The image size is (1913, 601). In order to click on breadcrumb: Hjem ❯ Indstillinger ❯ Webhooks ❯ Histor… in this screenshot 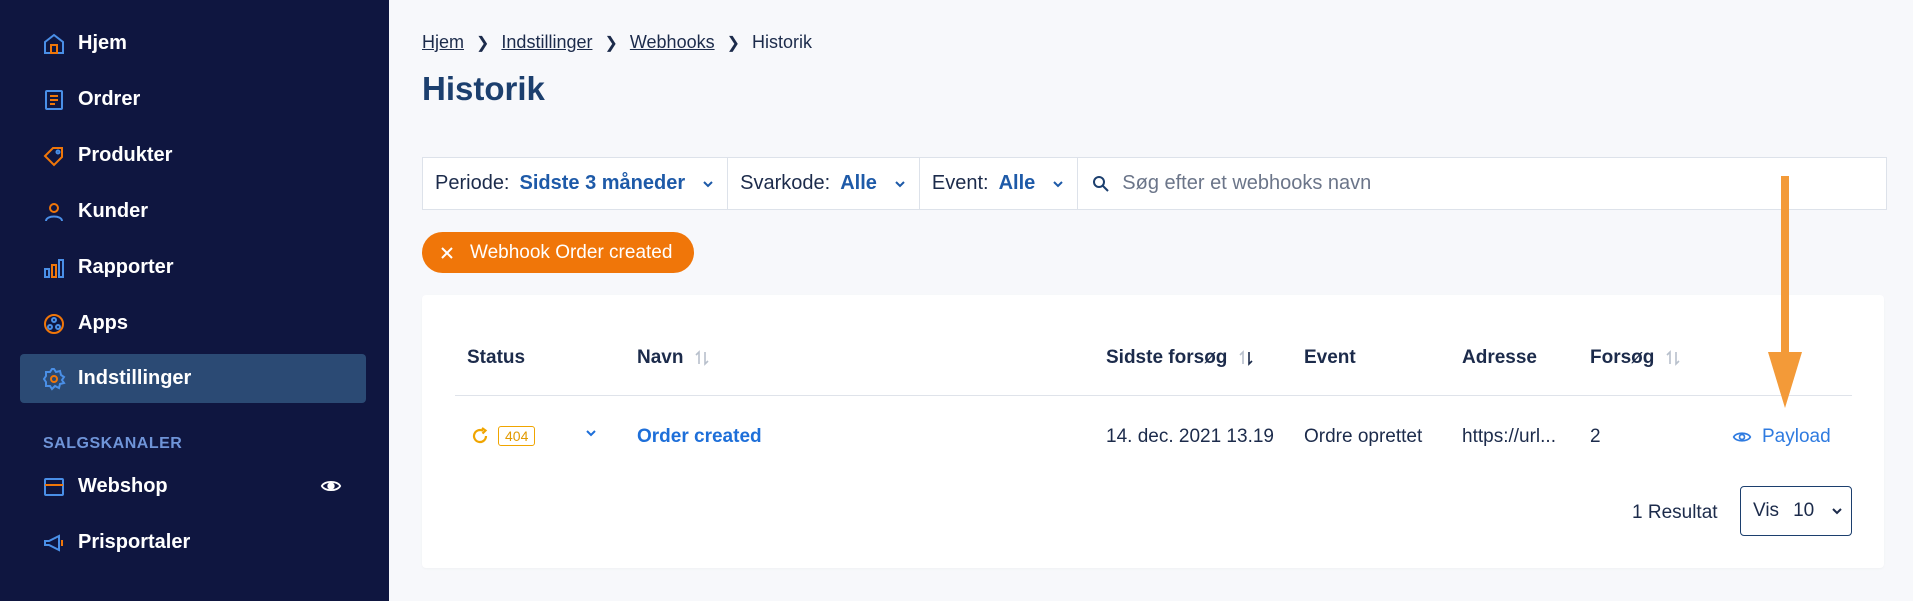, I will do `click(617, 42)`.